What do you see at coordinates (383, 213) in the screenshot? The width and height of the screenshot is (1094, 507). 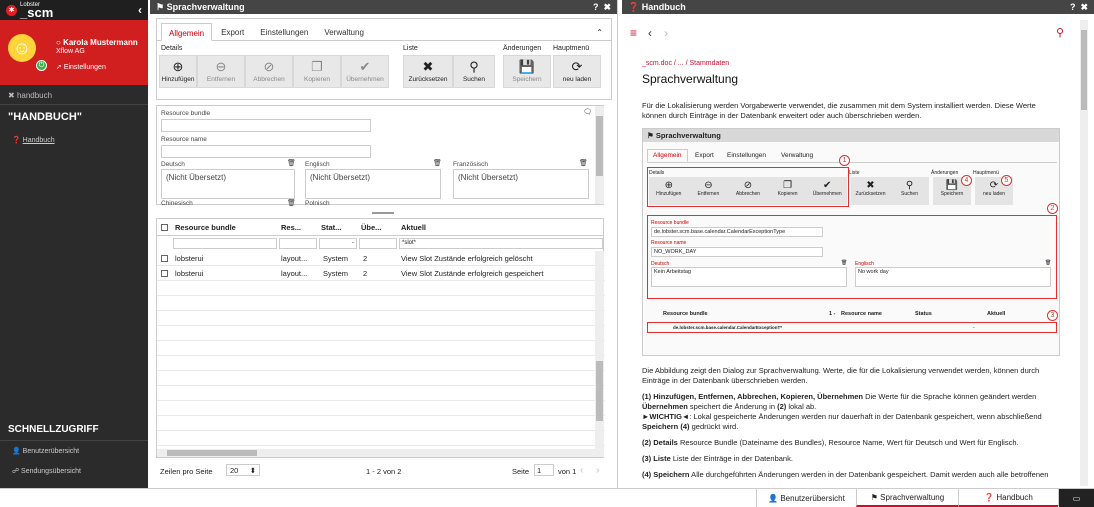 I see `splitter-handle` at bounding box center [383, 213].